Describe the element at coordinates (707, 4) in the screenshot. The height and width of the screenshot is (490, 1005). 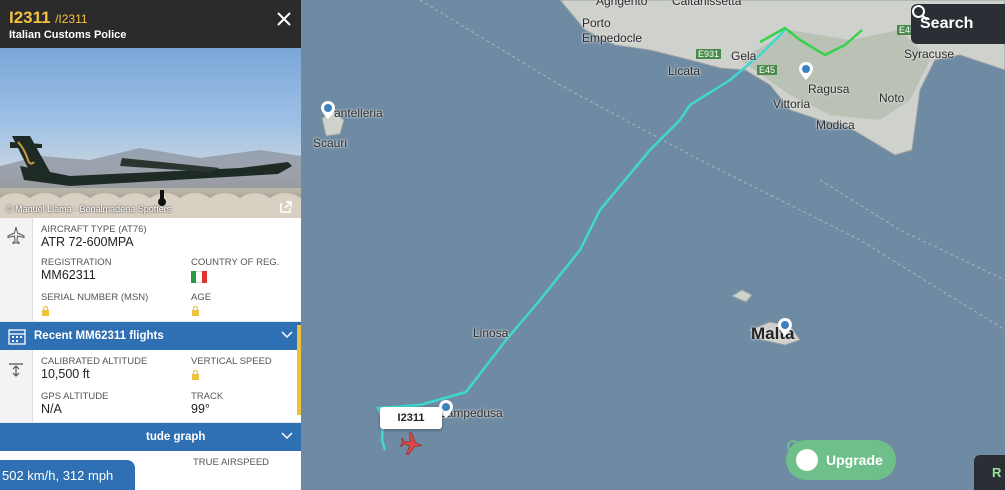
I see `place-caltanissetta: Caltanissetta` at that location.